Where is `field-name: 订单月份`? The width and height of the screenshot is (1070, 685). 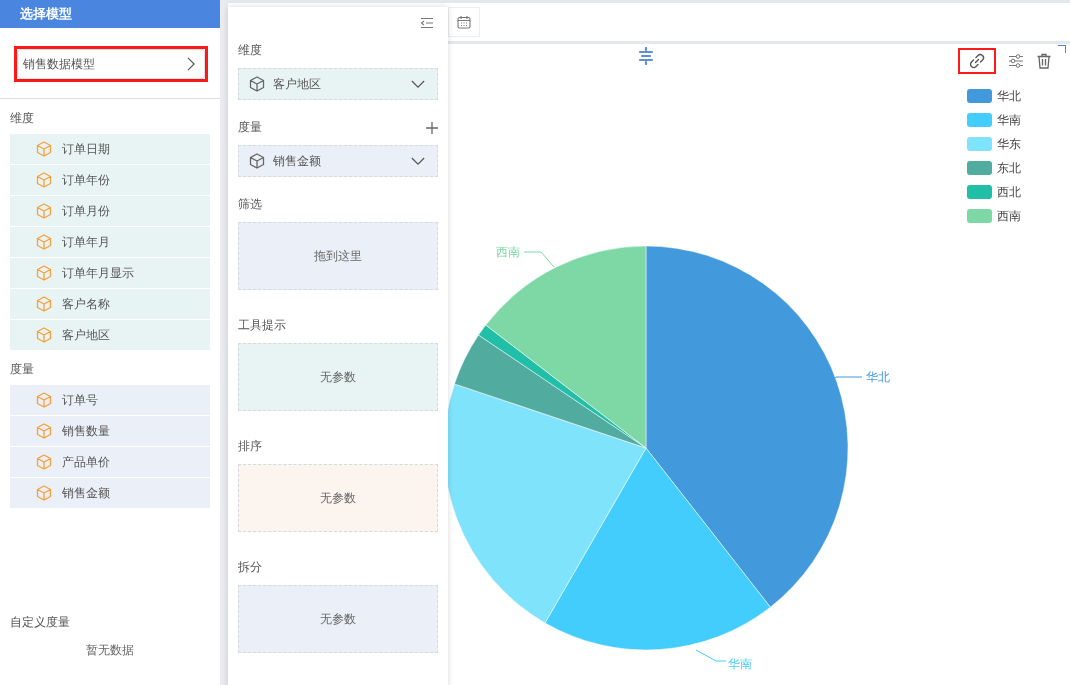 field-name: 订单月份 is located at coordinates (86, 211).